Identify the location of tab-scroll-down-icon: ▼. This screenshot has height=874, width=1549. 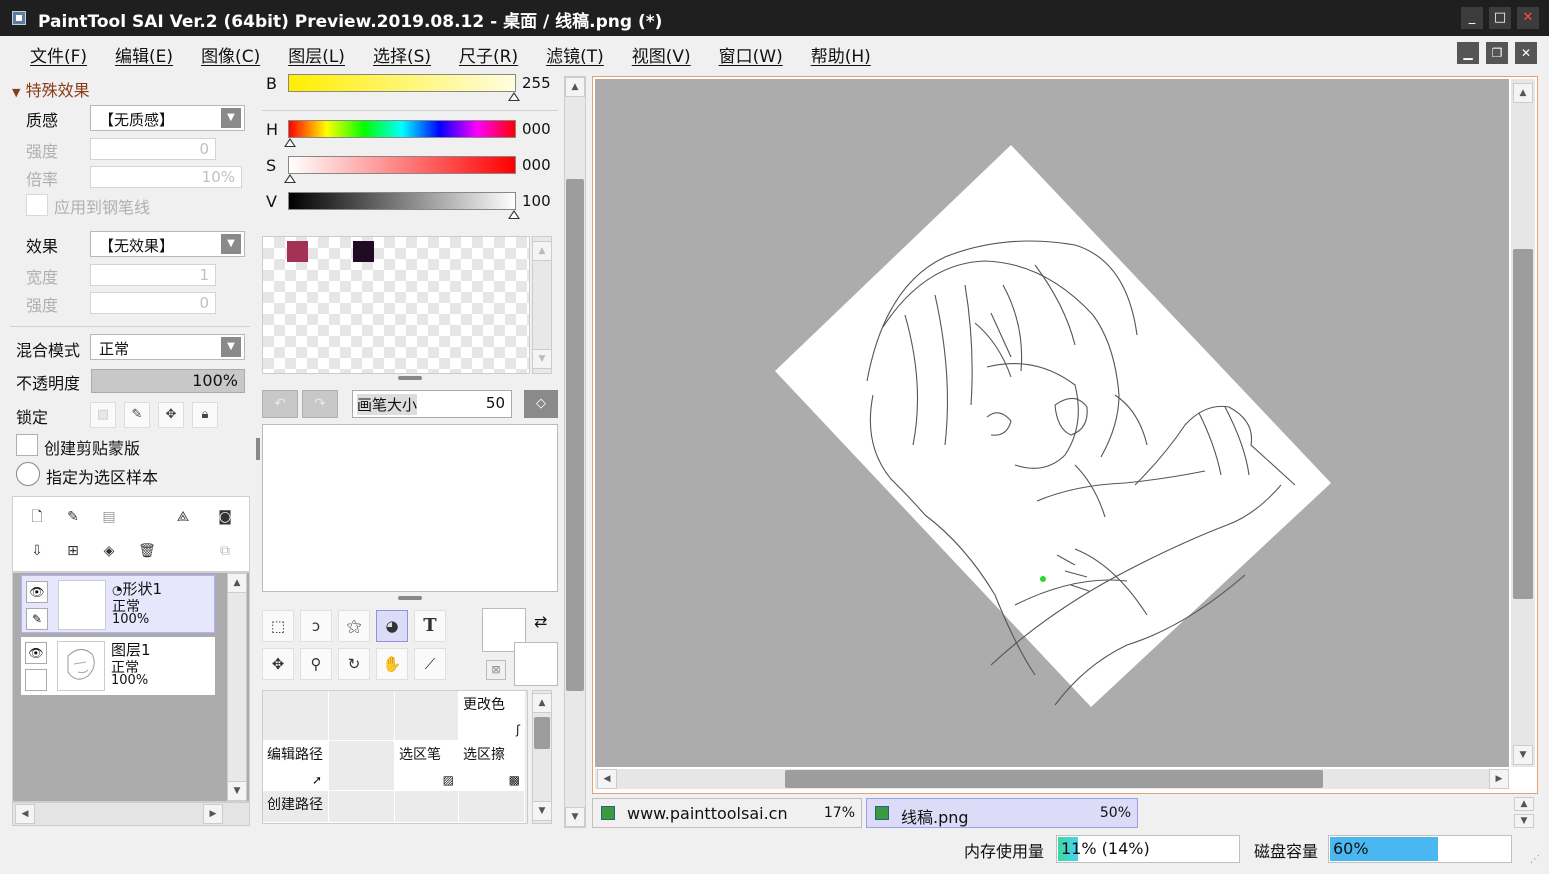
(1524, 821).